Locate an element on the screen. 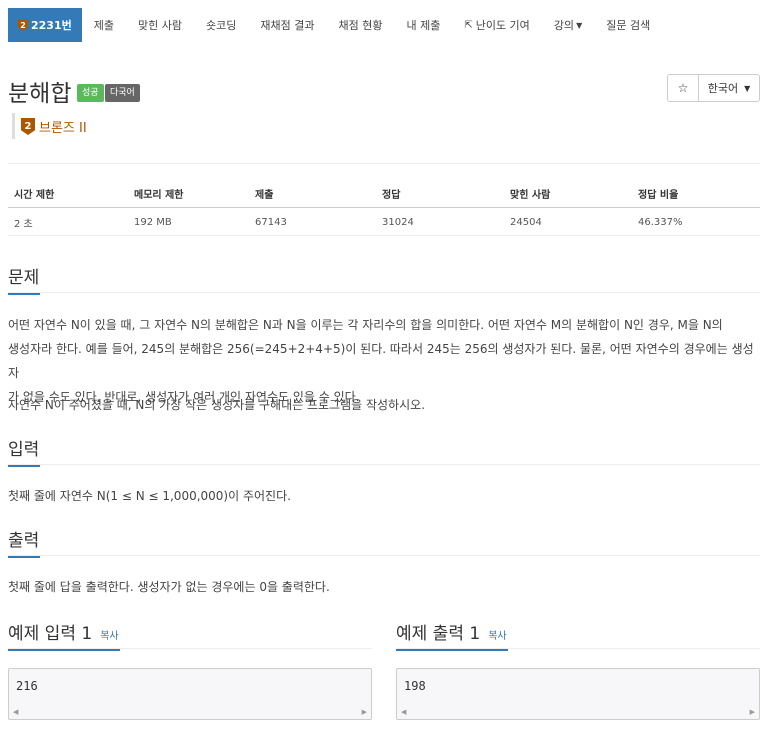  info-table-header: 시간 제한 메모리 제한 제출 정답 맞힌 사람 정답 비율 is located at coordinates (384, 194).